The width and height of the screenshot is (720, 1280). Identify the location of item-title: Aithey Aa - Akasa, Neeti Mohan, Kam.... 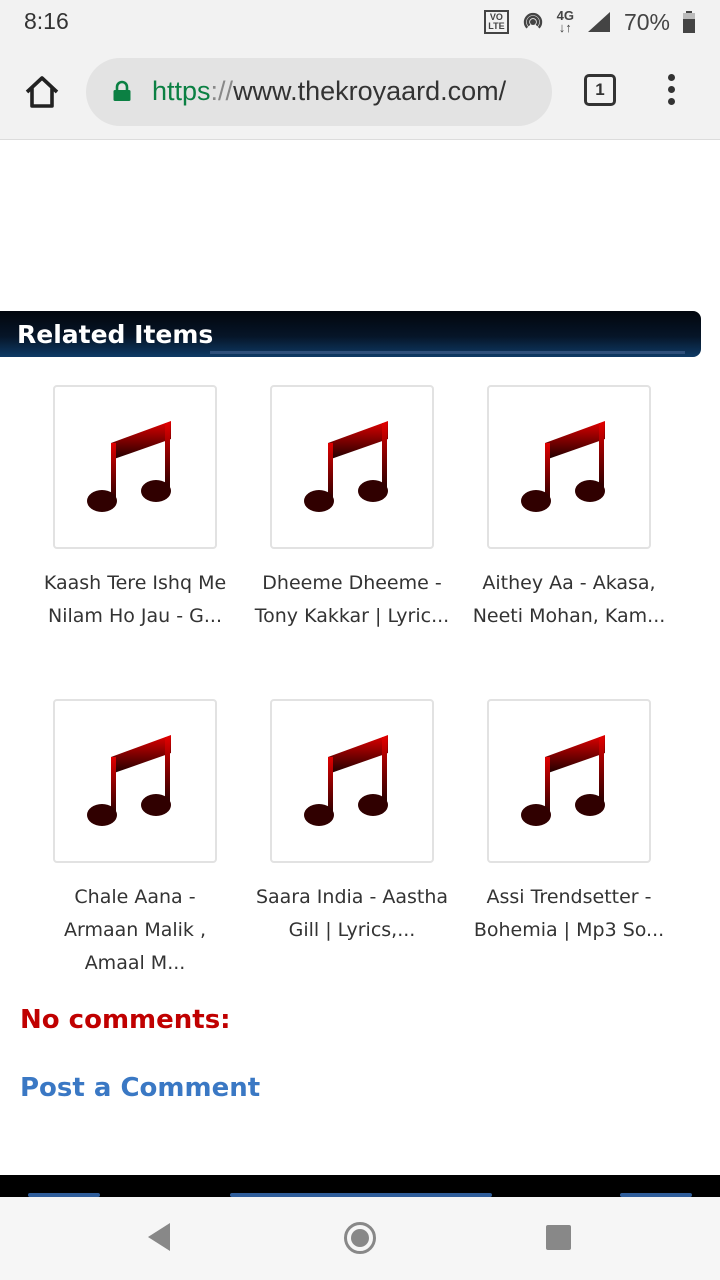
(569, 600).